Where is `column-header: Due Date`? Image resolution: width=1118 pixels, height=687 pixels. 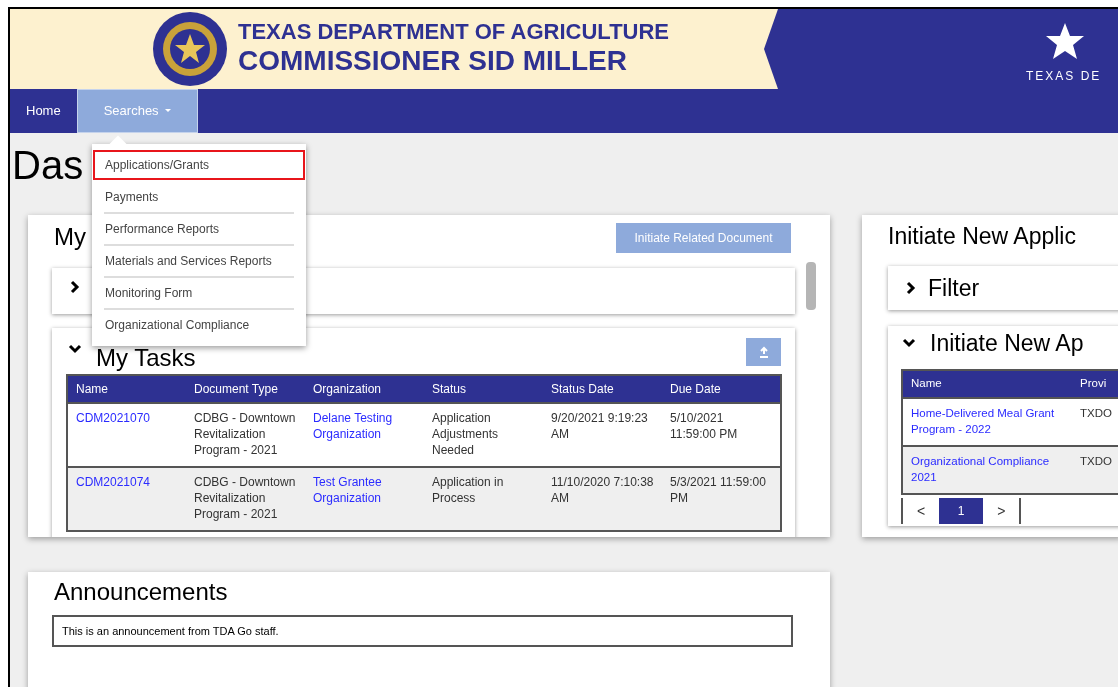
column-header: Due Date is located at coordinates (721, 389).